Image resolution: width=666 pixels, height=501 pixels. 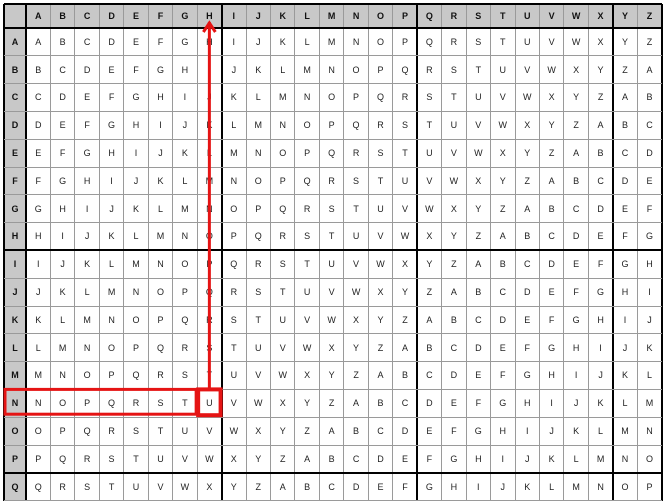 I want to click on table-cell: Z, so click(x=356, y=375).